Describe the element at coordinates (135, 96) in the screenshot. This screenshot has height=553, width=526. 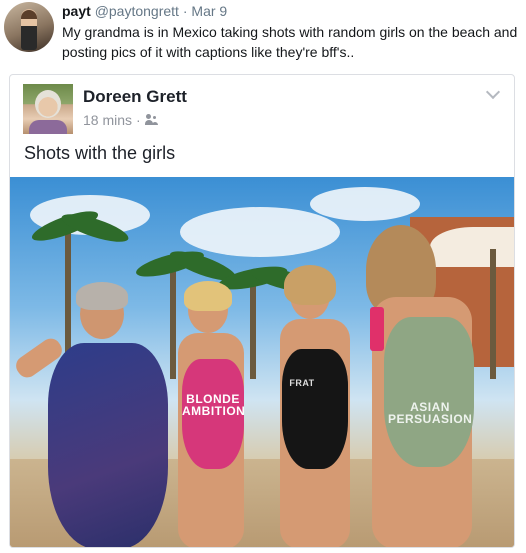
I see `fb-author-name: Doreen Grett` at that location.